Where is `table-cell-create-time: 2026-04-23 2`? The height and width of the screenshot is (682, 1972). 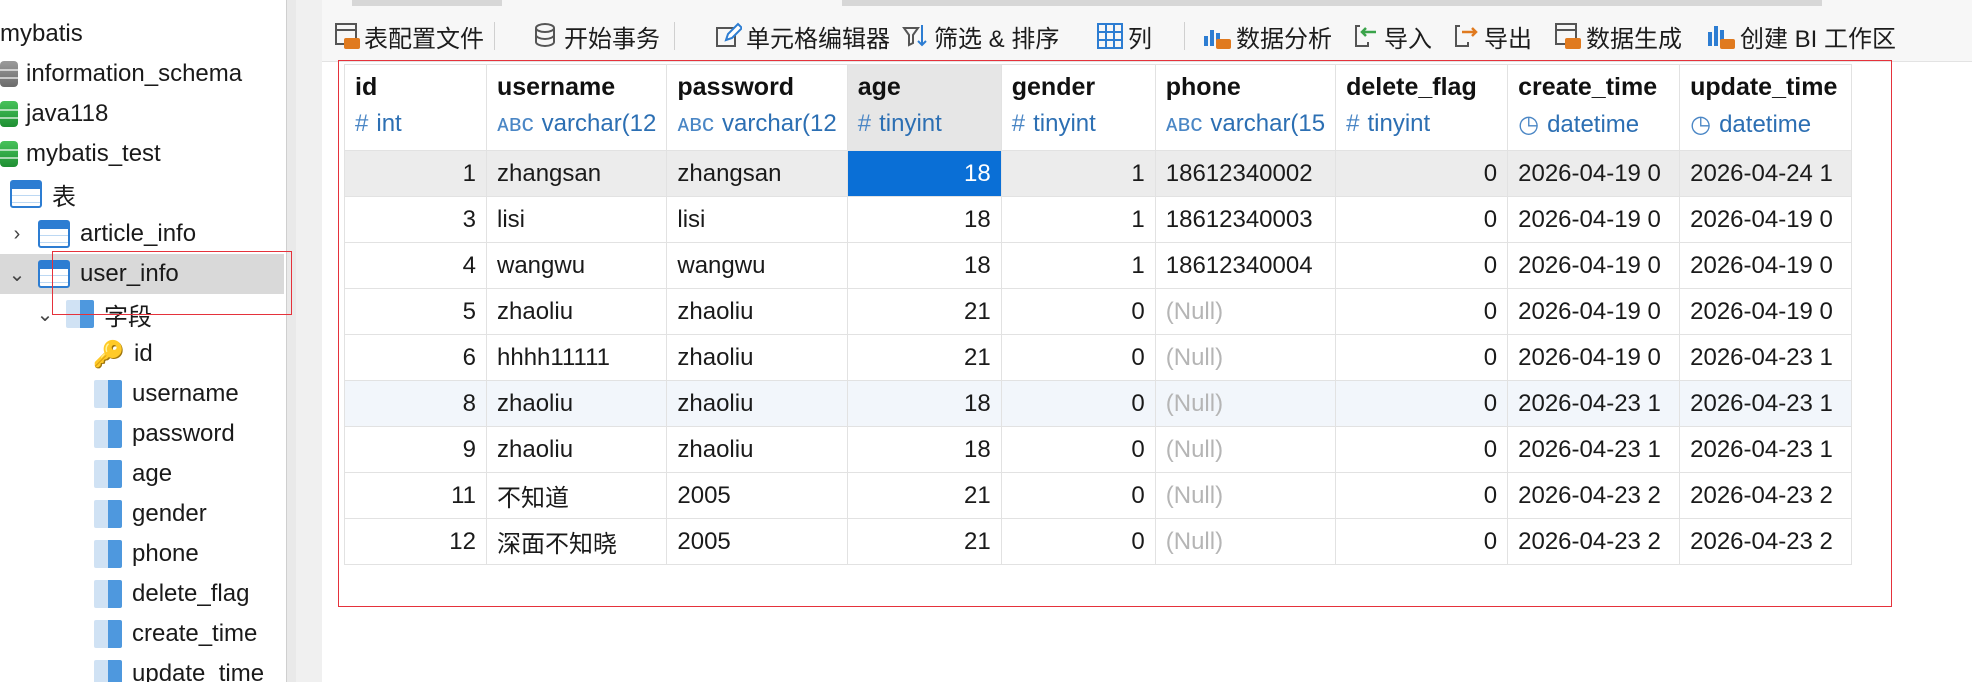 table-cell-create-time: 2026-04-23 2 is located at coordinates (1594, 495).